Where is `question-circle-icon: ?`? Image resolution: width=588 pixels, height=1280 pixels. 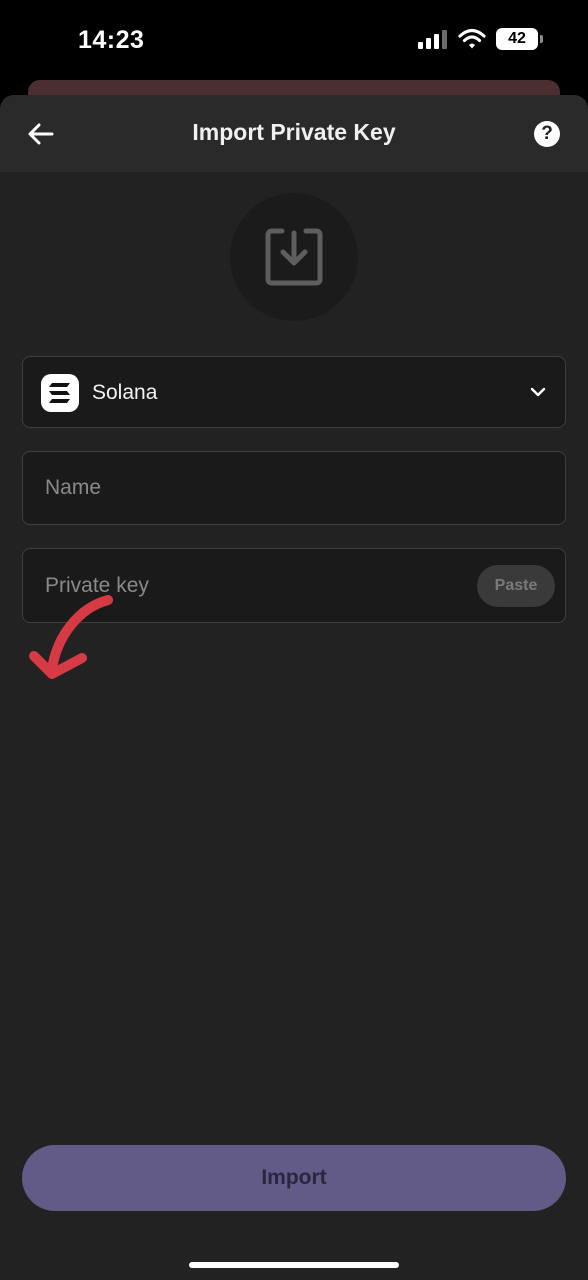
question-circle-icon: ? is located at coordinates (547, 134).